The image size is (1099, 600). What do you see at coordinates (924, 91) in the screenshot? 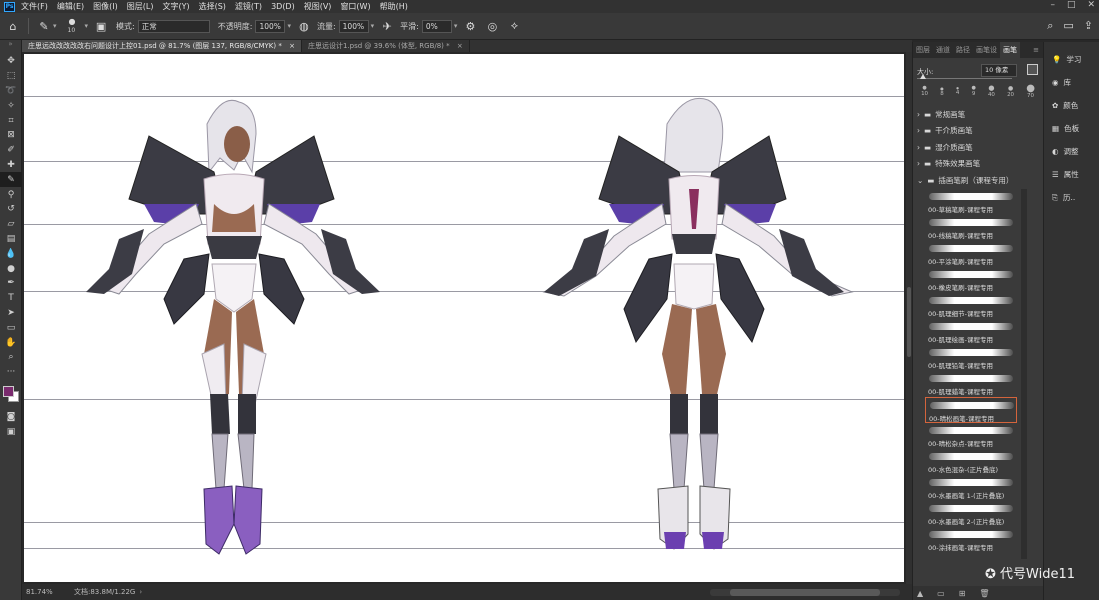
I see `preset-brush: ● 10` at bounding box center [924, 91].